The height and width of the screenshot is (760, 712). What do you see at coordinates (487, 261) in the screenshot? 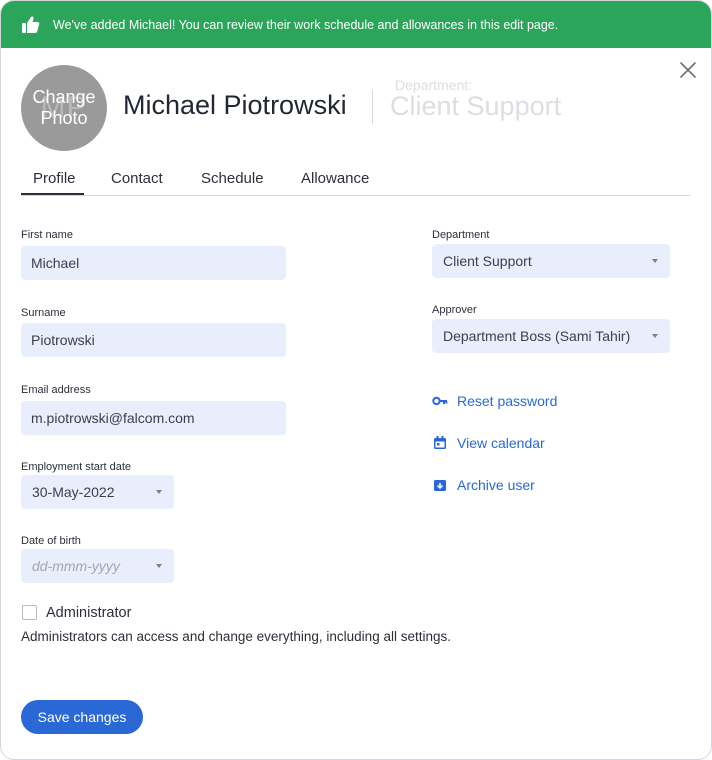
I see `department-value: Client Support` at bounding box center [487, 261].